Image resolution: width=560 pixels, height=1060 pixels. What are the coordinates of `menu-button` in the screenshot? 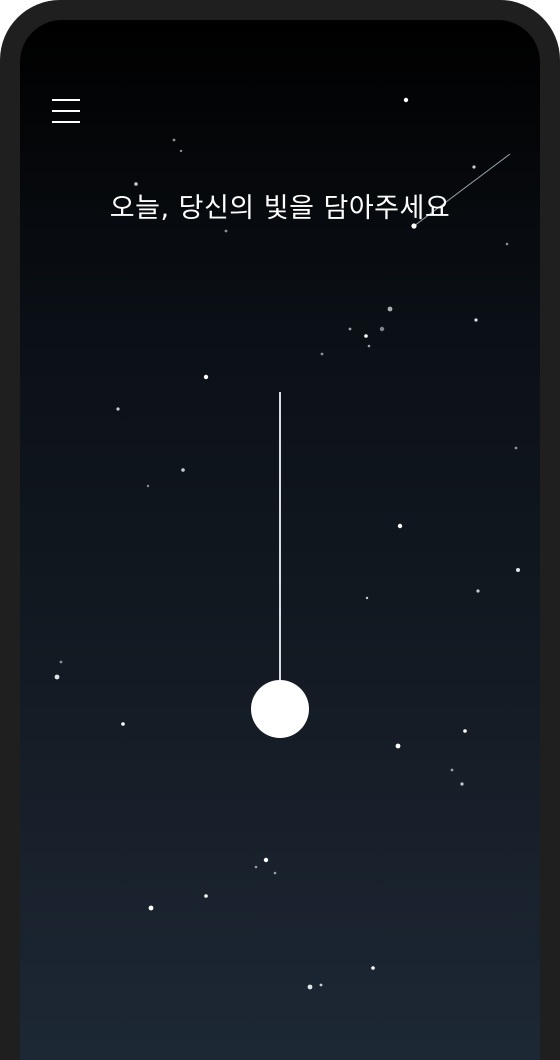 It's located at (66, 113).